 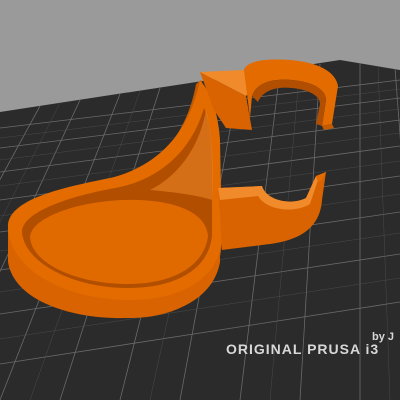 I want to click on bed-byline-label: by J, so click(x=383, y=337).